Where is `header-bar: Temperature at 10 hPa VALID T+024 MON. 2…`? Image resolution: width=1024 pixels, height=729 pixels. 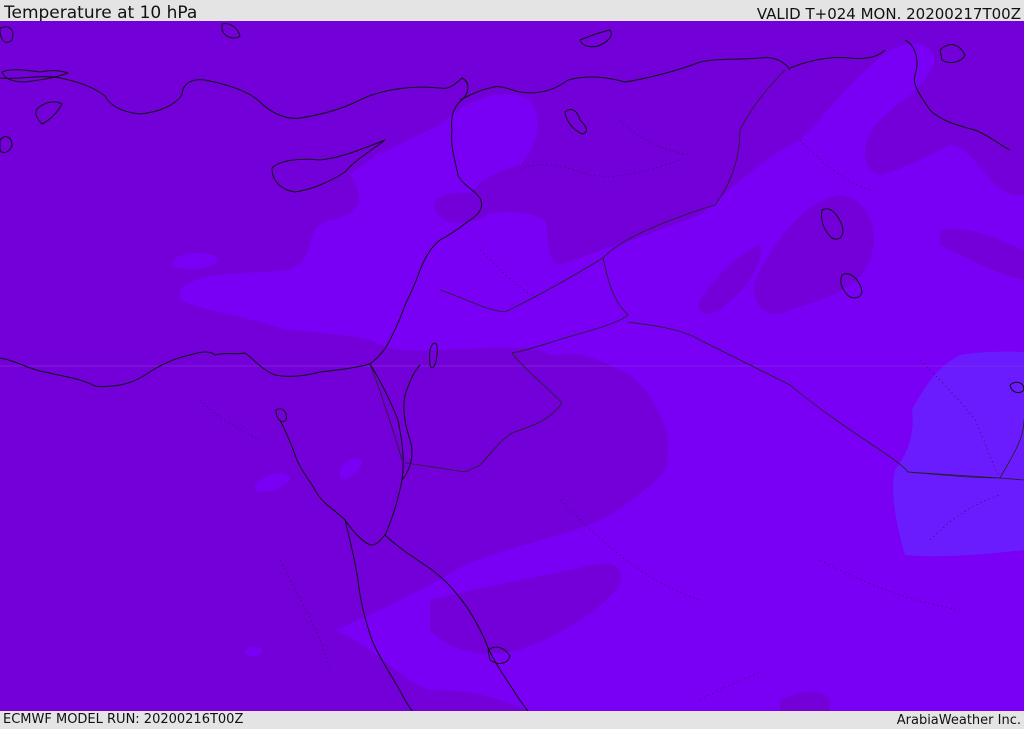
header-bar: Temperature at 10 hPa VALID T+024 MON. 2… is located at coordinates (512, 11).